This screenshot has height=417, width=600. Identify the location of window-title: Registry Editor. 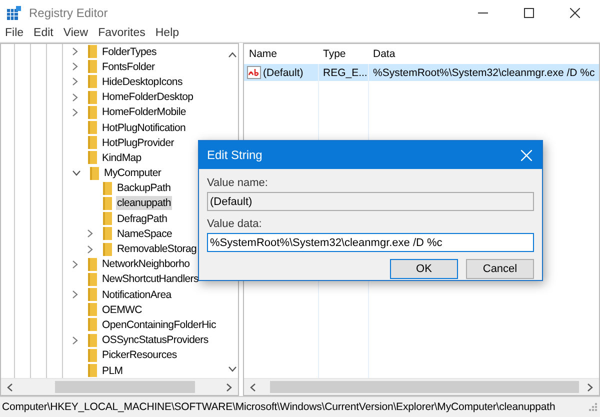
(68, 13).